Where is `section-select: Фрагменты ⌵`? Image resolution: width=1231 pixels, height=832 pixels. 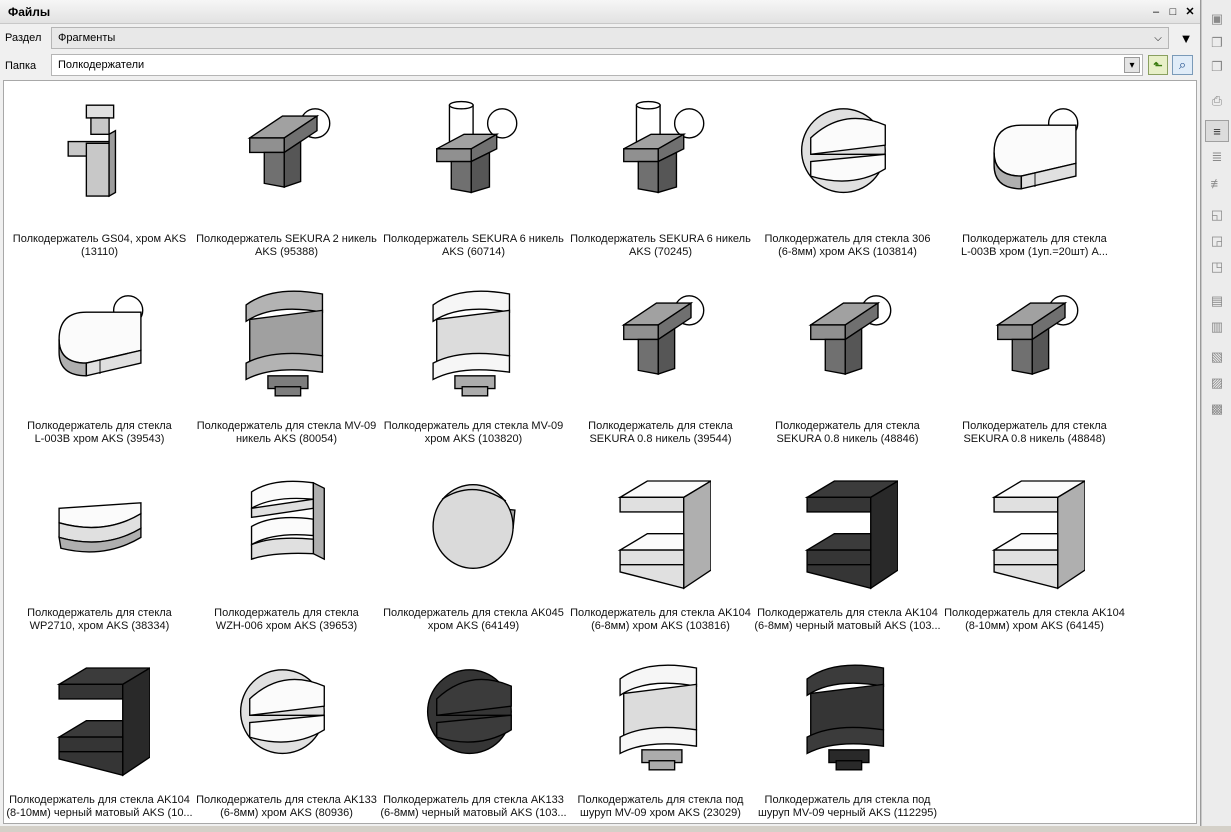 section-select: Фрагменты ⌵ is located at coordinates (610, 38).